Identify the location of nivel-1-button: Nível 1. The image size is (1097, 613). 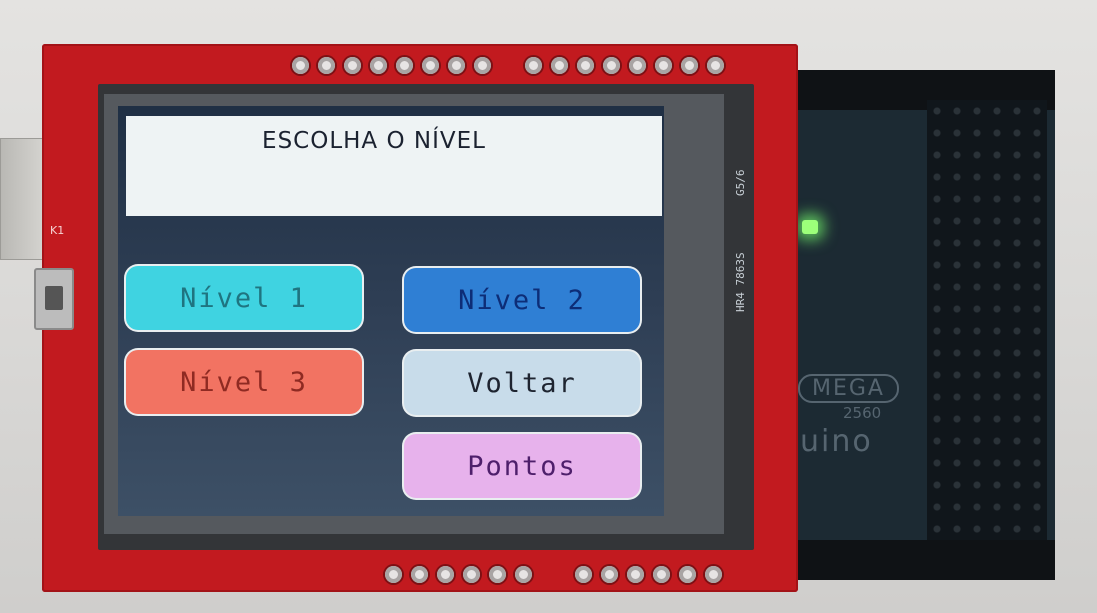
(244, 298).